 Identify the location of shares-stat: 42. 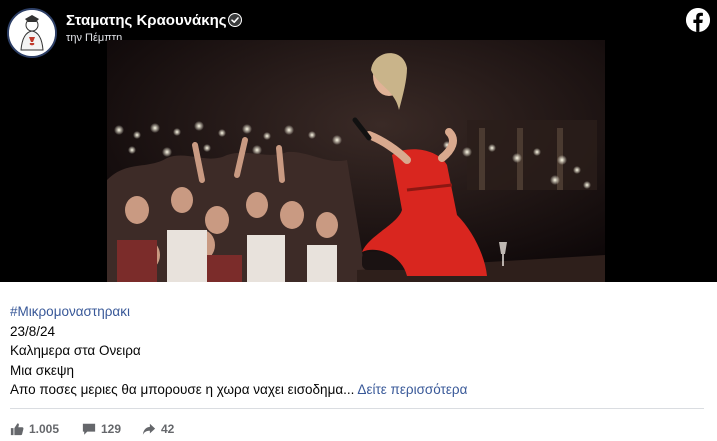
(158, 429).